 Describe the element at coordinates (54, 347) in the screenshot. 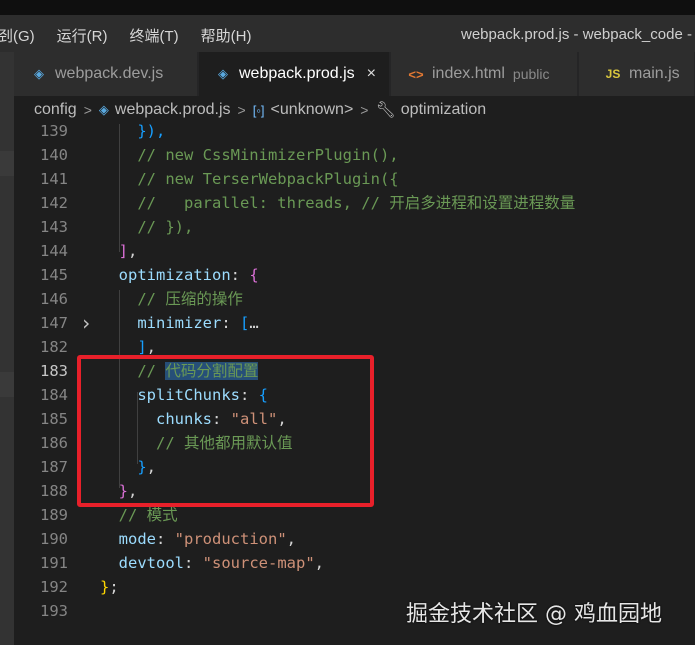

I see `line-number: 182` at that location.